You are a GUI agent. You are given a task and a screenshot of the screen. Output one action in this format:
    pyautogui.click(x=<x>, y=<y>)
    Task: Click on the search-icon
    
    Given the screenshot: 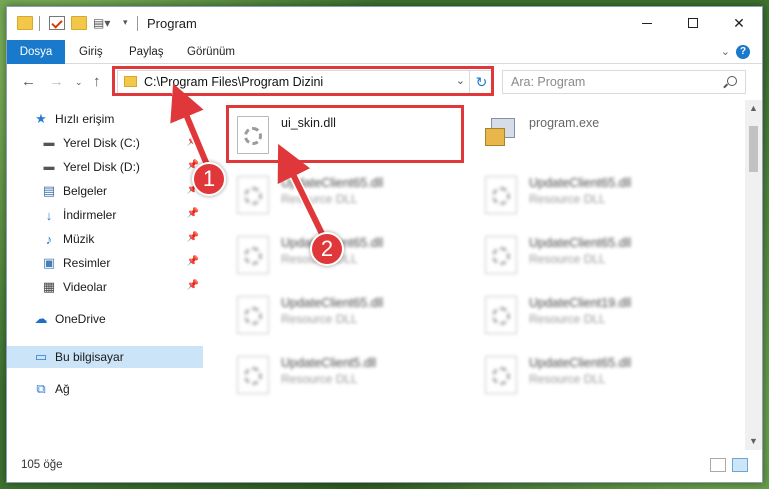 What is the action you would take?
    pyautogui.click(x=732, y=81)
    